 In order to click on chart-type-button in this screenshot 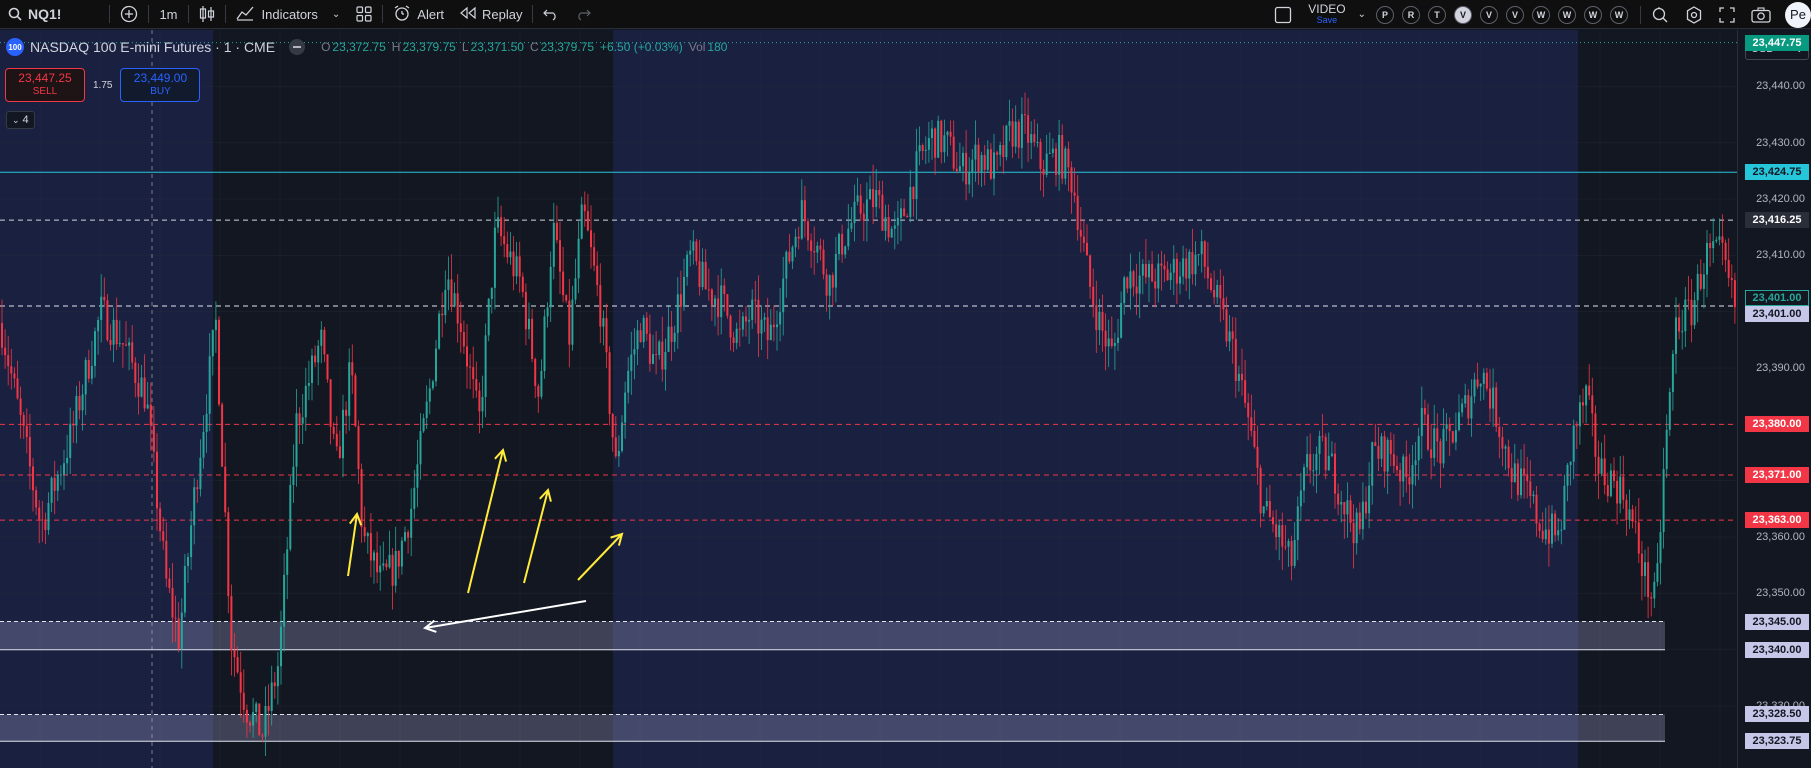, I will do `click(207, 14)`.